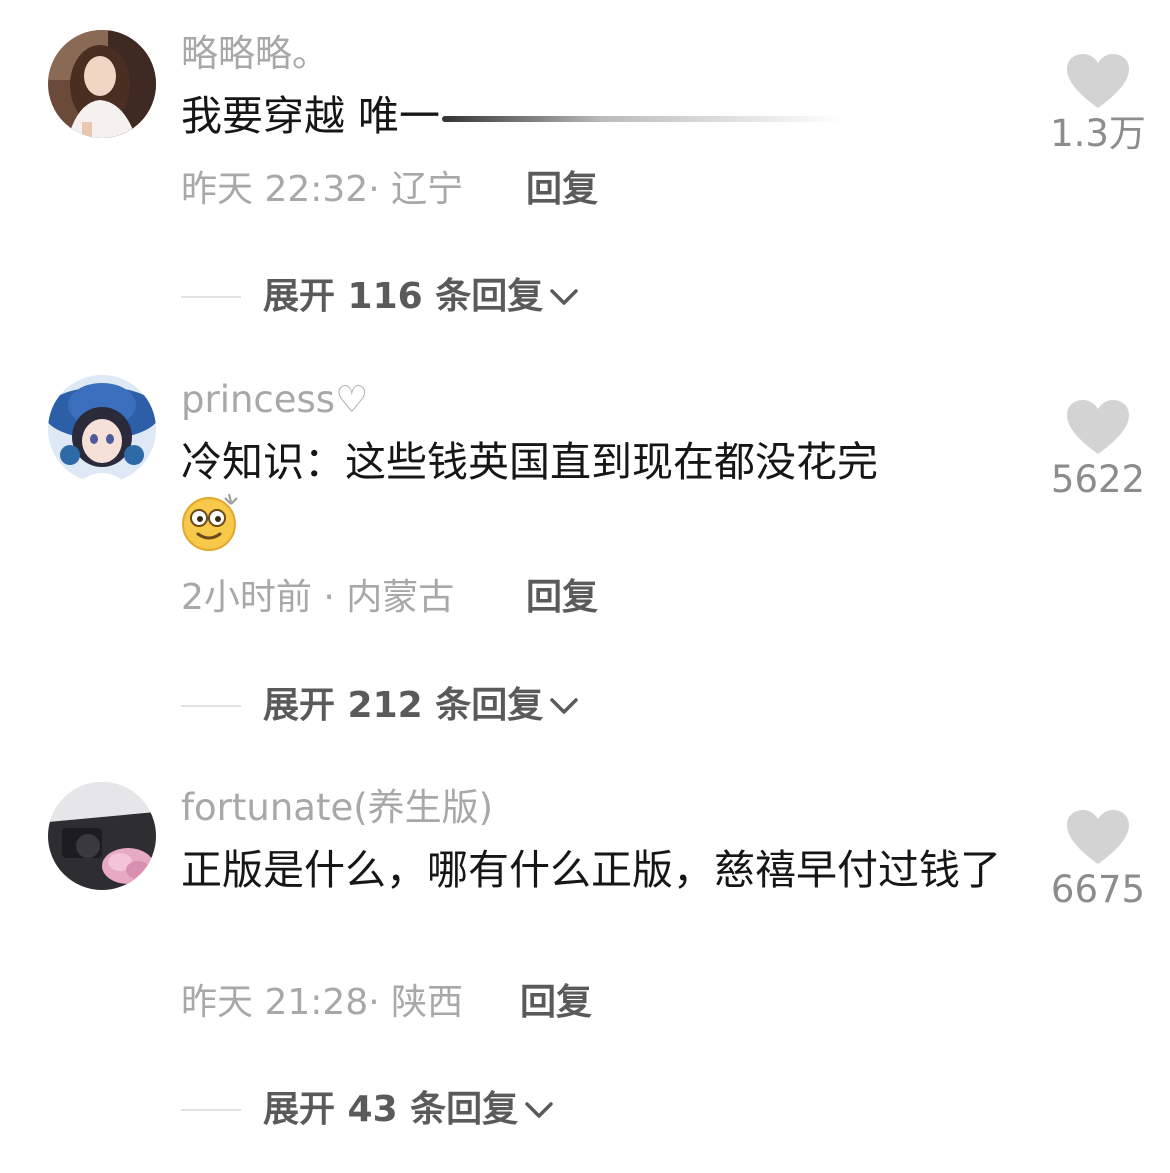  What do you see at coordinates (391, 1109) in the screenshot?
I see `expand-replies-label: 展开 43 条回复` at bounding box center [391, 1109].